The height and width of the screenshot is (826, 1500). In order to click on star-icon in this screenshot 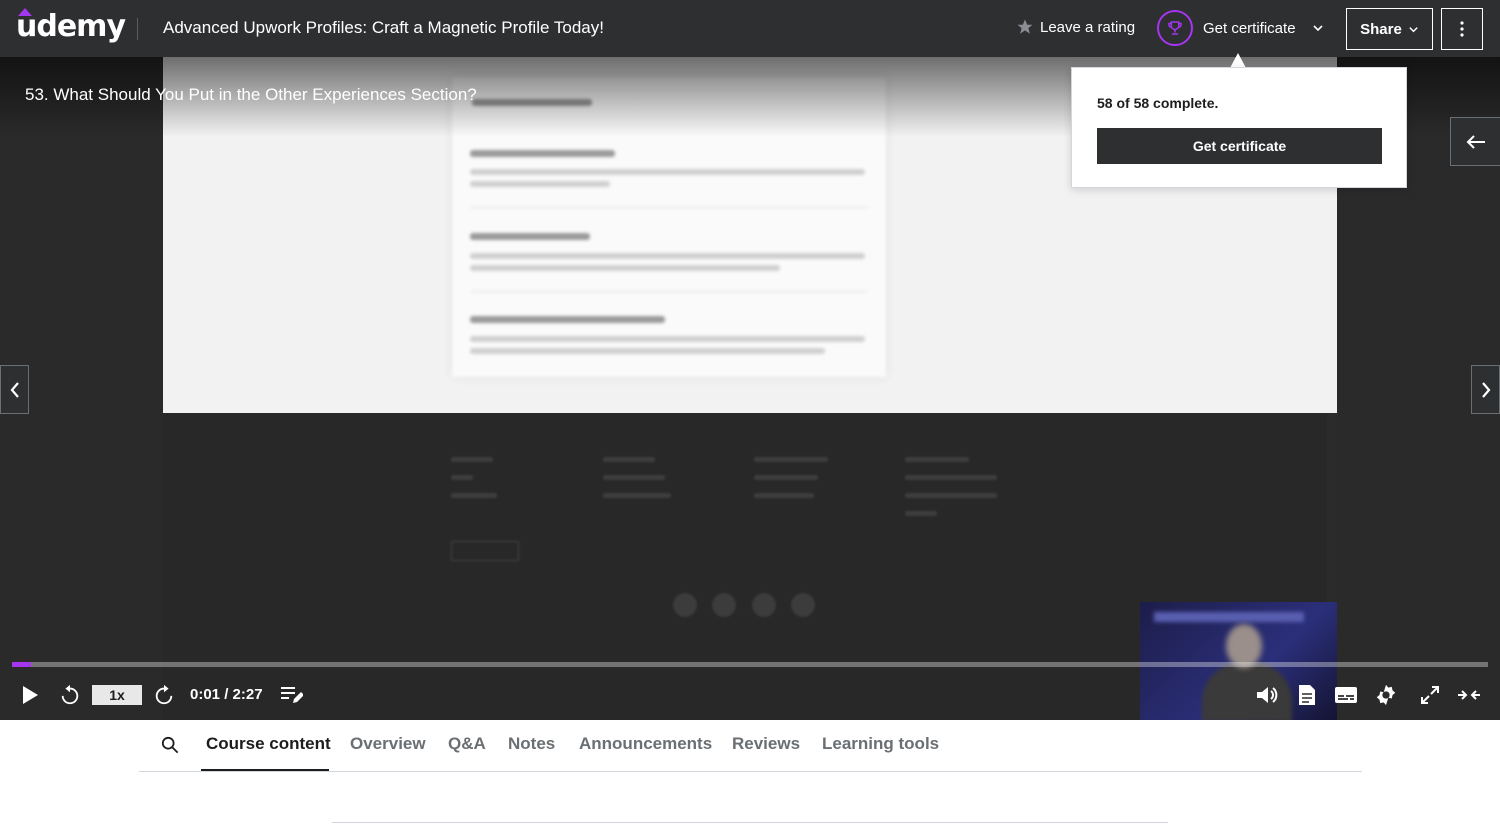, I will do `click(1025, 26)`.